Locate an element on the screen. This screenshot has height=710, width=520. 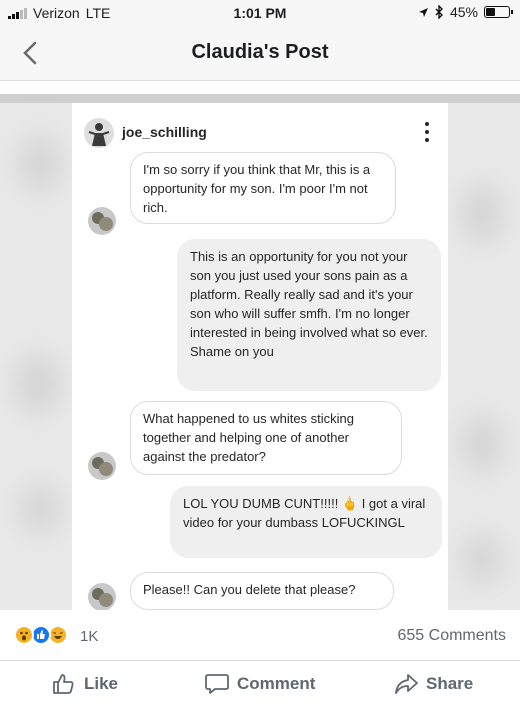
haha-icon is located at coordinates (58, 635).